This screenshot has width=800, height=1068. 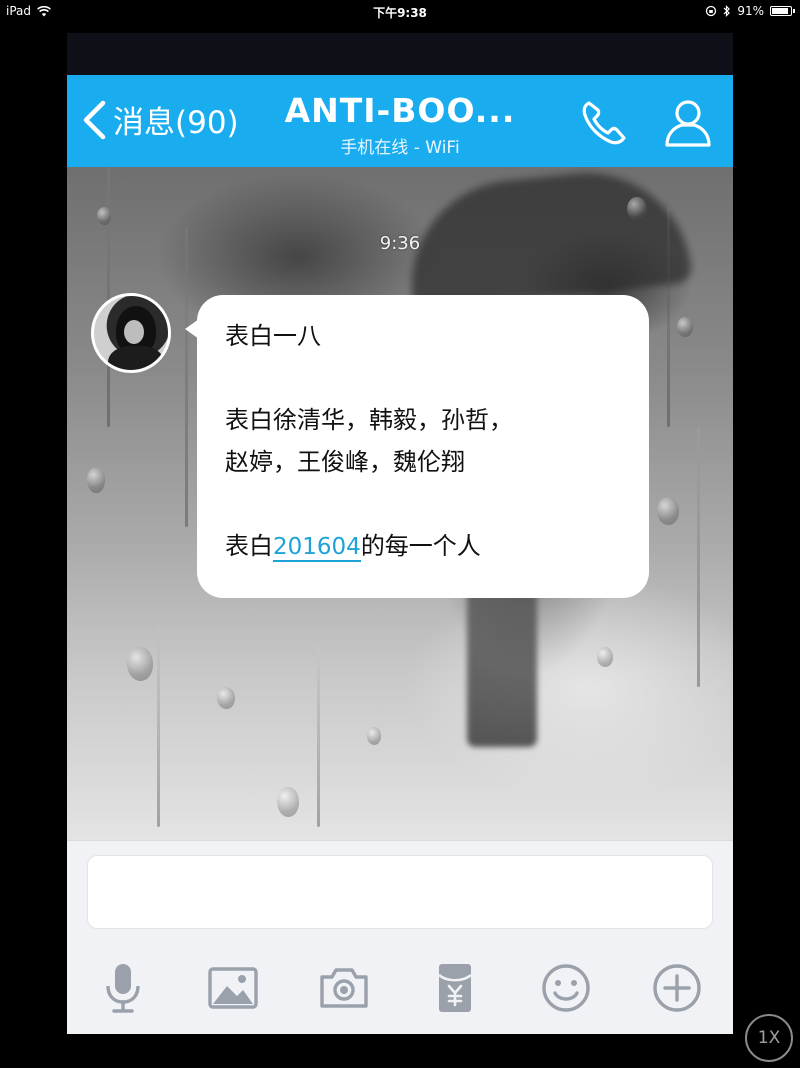 What do you see at coordinates (369, 420) in the screenshot?
I see `message-line: 表白徐清华，韩毅，孙哲，` at bounding box center [369, 420].